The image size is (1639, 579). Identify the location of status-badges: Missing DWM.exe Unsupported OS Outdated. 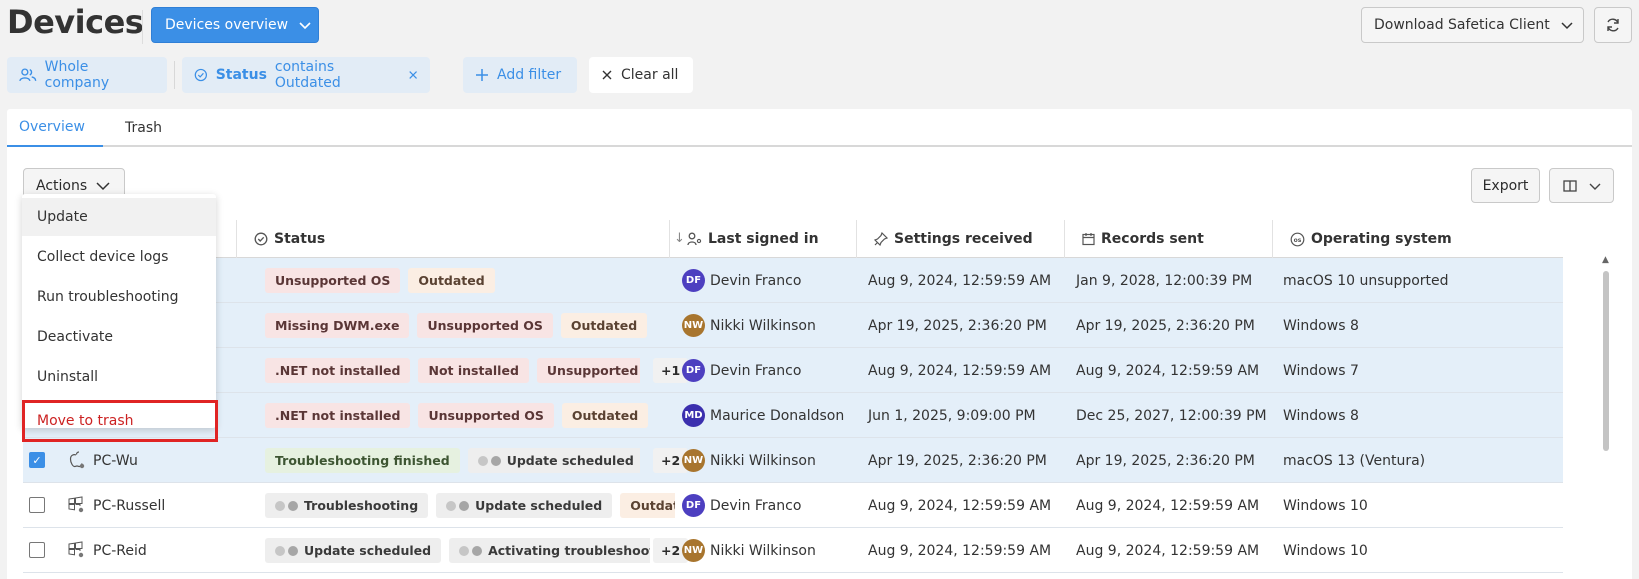
(470, 325).